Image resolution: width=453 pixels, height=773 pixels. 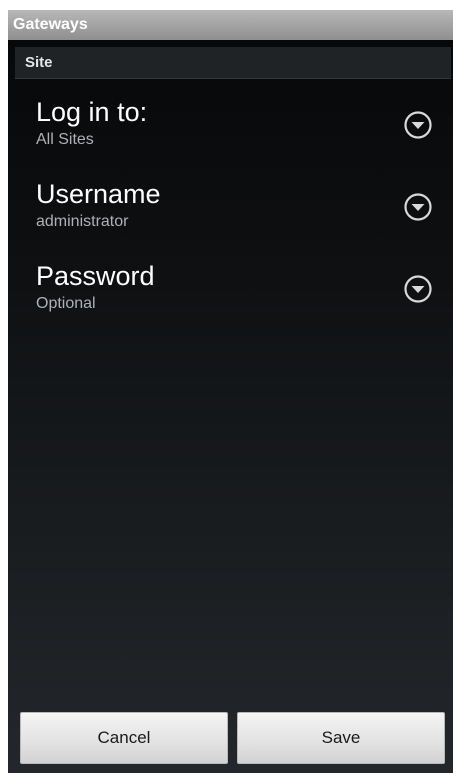 What do you see at coordinates (66, 303) in the screenshot?
I see `pref-summary: Optional` at bounding box center [66, 303].